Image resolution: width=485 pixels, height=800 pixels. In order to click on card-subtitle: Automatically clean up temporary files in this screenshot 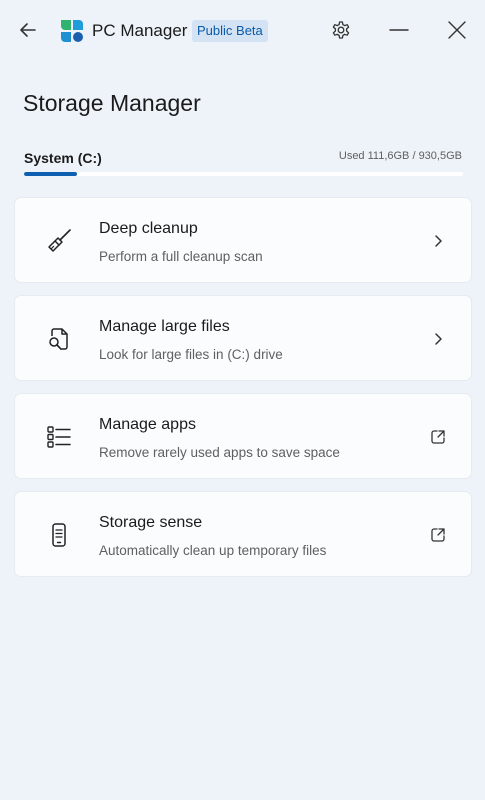, I will do `click(213, 550)`.